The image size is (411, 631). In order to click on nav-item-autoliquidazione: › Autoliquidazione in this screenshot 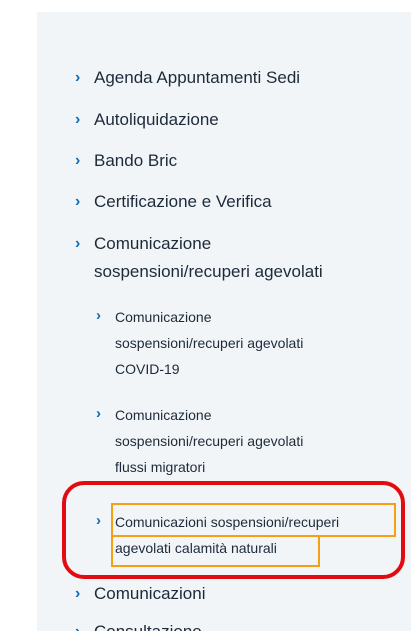, I will do `click(147, 120)`.